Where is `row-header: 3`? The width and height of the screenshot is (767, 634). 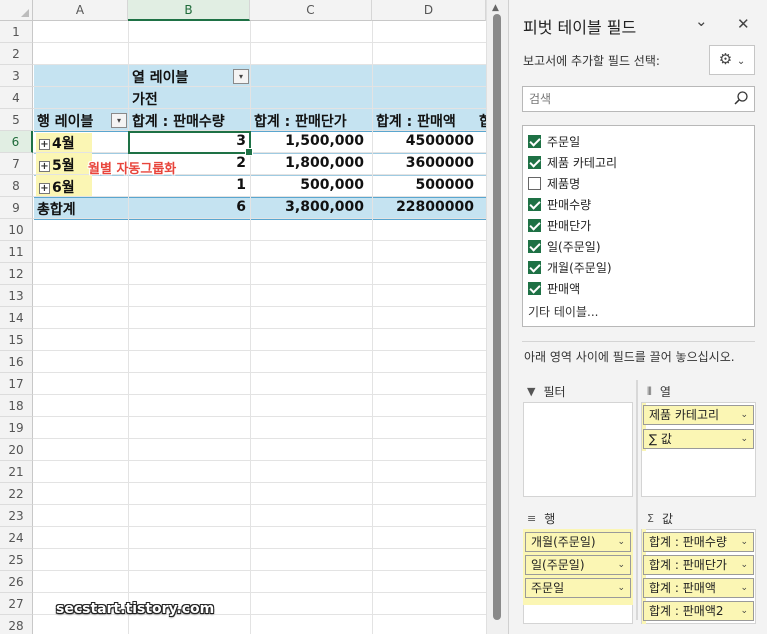
row-header: 3 is located at coordinates (16, 76).